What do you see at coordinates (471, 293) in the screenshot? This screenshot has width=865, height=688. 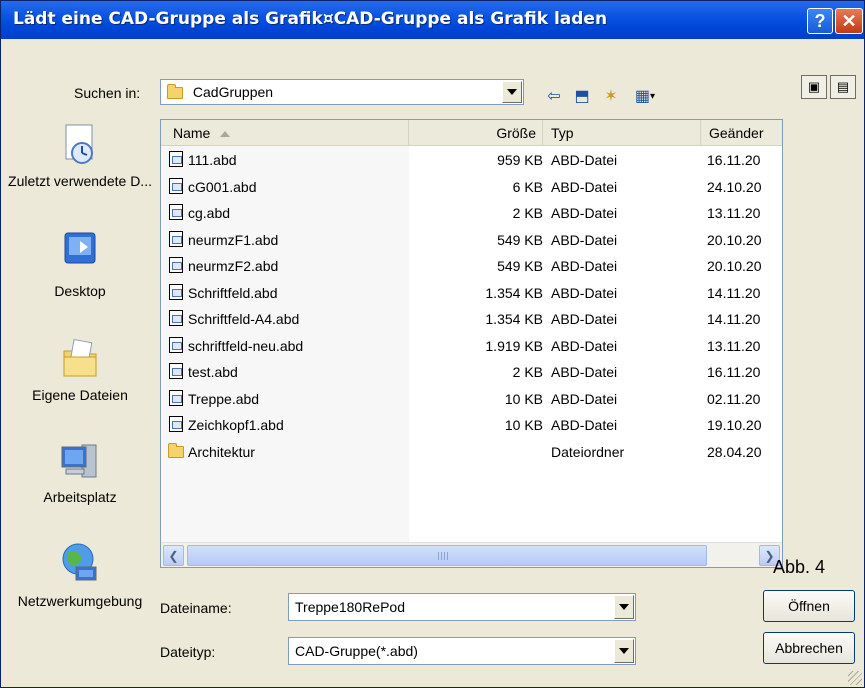 I see `list-item: Schriftfeld.abd 1.354 KB ABD-Datei 14.11.20` at bounding box center [471, 293].